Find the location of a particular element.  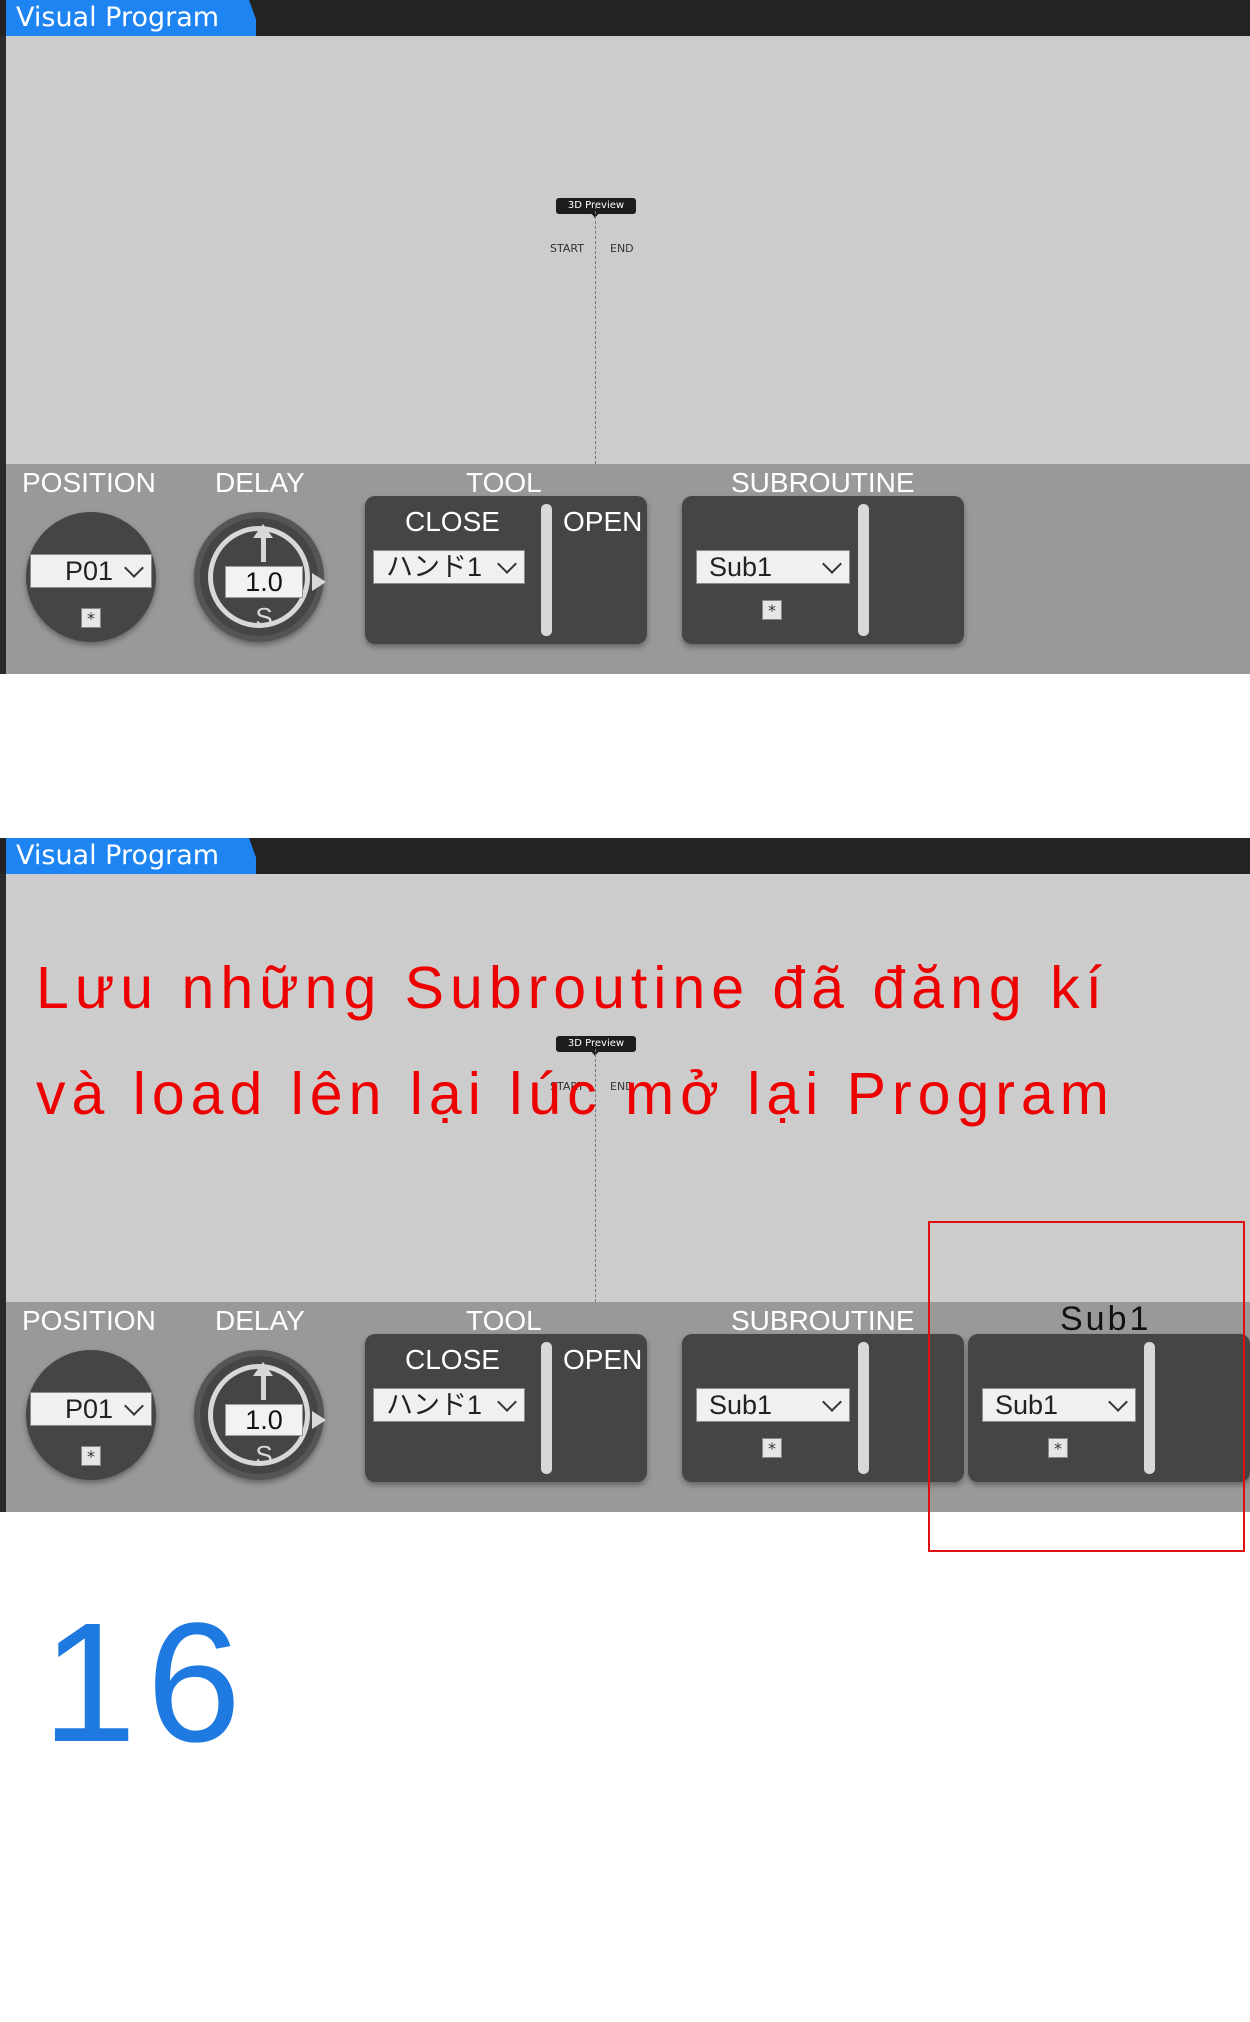

timeline-line is located at coordinates (595, 335).